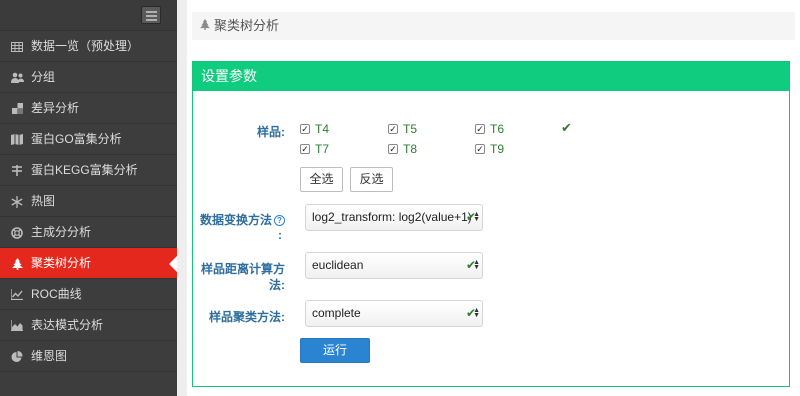 The image size is (800, 396). Describe the element at coordinates (43, 201) in the screenshot. I see `sidebar-item-label: 热图` at that location.